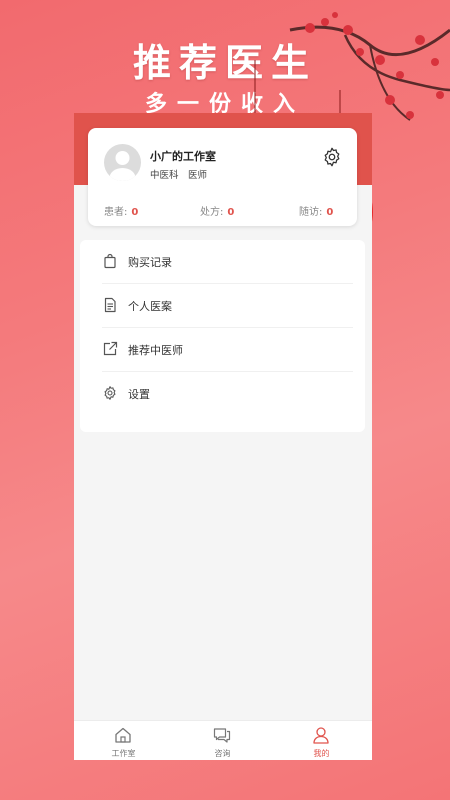 This screenshot has height=800, width=450. I want to click on doctor-title: 医师, so click(198, 175).